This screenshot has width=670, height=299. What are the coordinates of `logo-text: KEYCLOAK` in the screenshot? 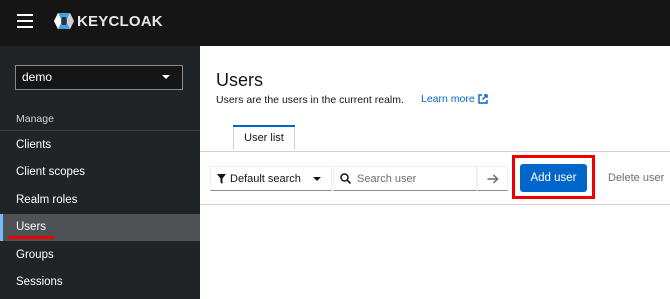 It's located at (120, 21).